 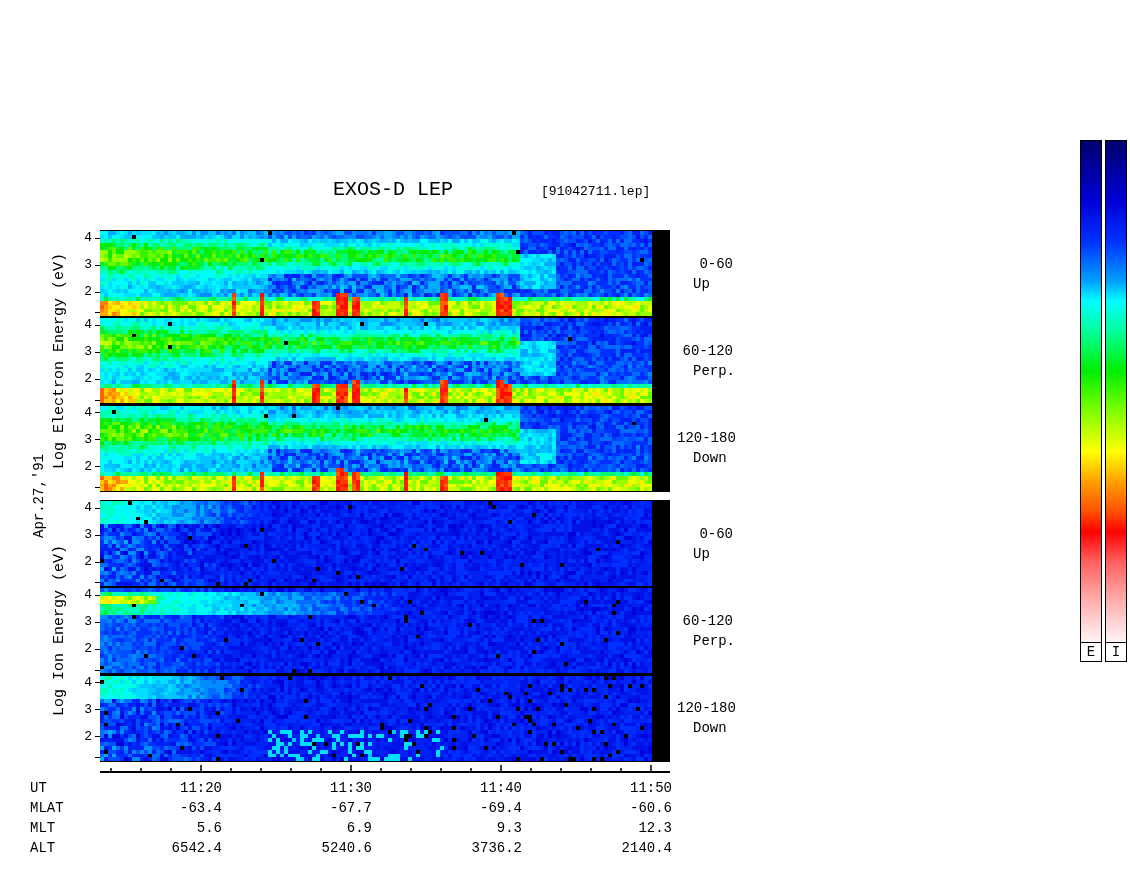 I want to click on axis-value: 11:50, so click(x=650, y=788).